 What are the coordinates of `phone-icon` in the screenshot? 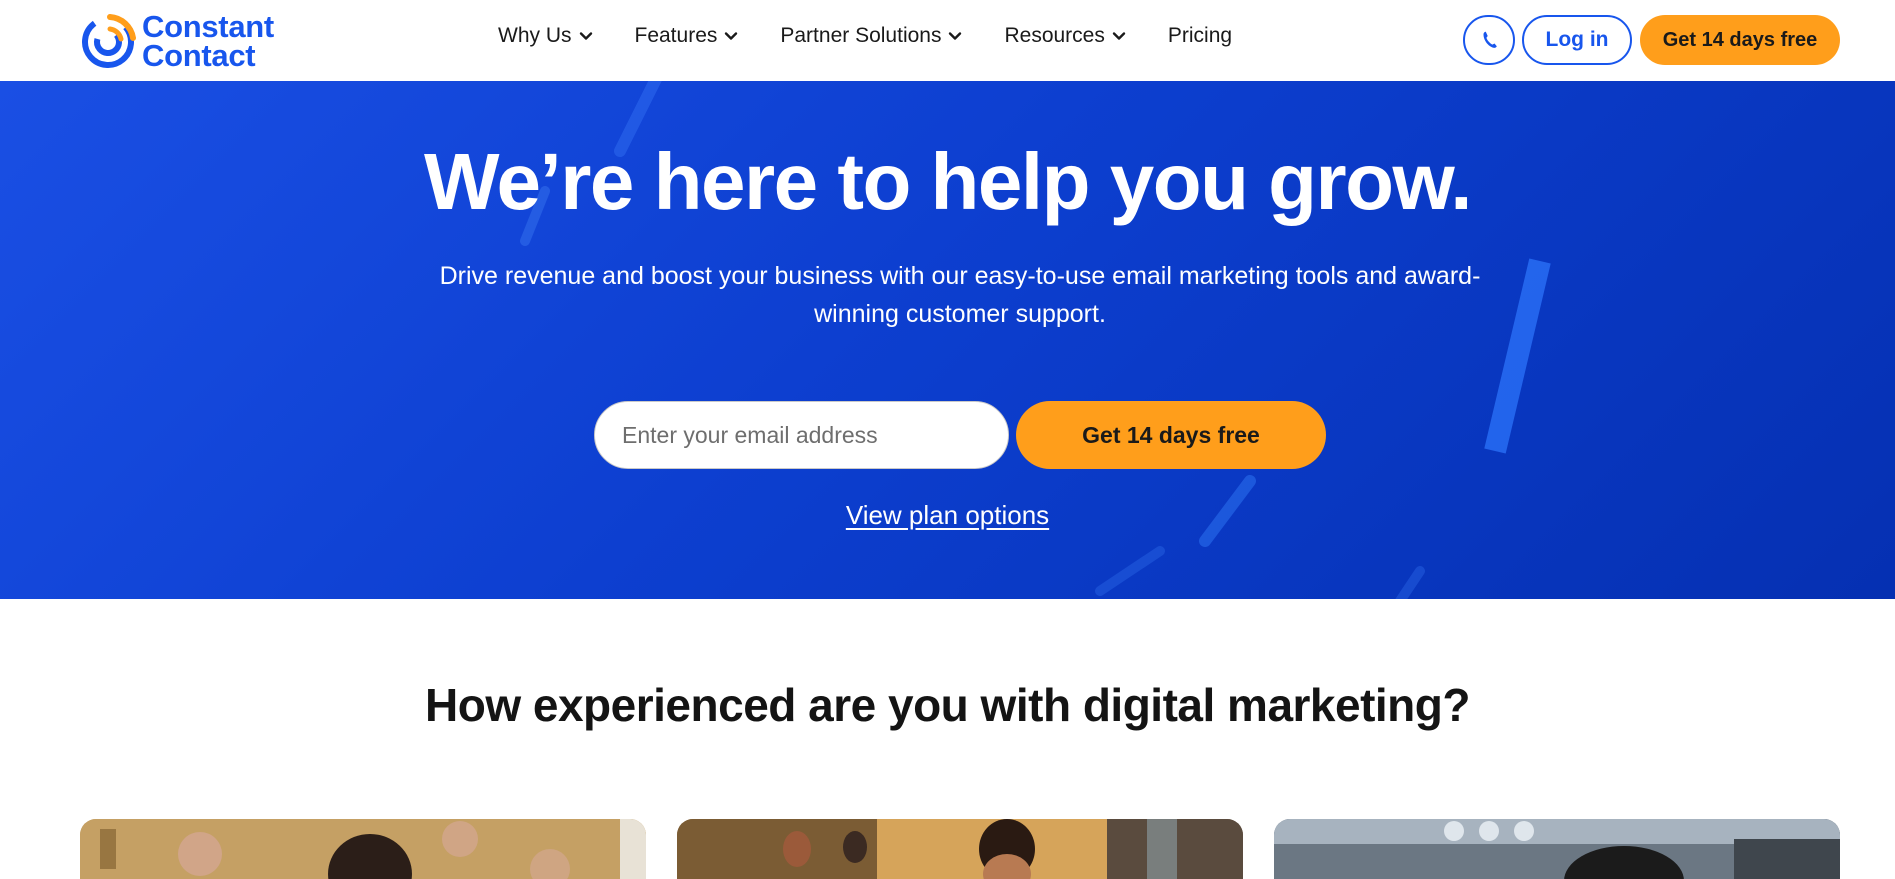 It's located at (1490, 39).